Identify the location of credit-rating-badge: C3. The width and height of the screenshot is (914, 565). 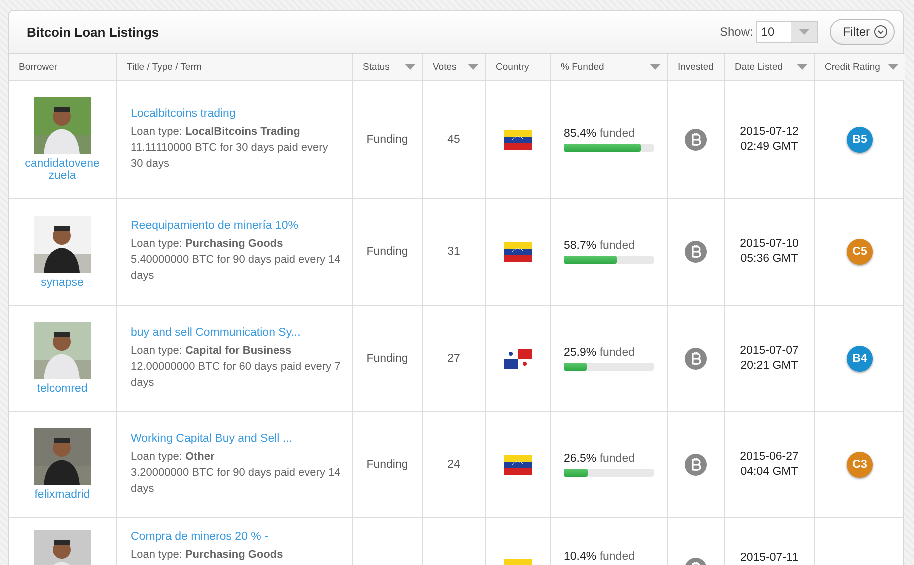
(860, 465).